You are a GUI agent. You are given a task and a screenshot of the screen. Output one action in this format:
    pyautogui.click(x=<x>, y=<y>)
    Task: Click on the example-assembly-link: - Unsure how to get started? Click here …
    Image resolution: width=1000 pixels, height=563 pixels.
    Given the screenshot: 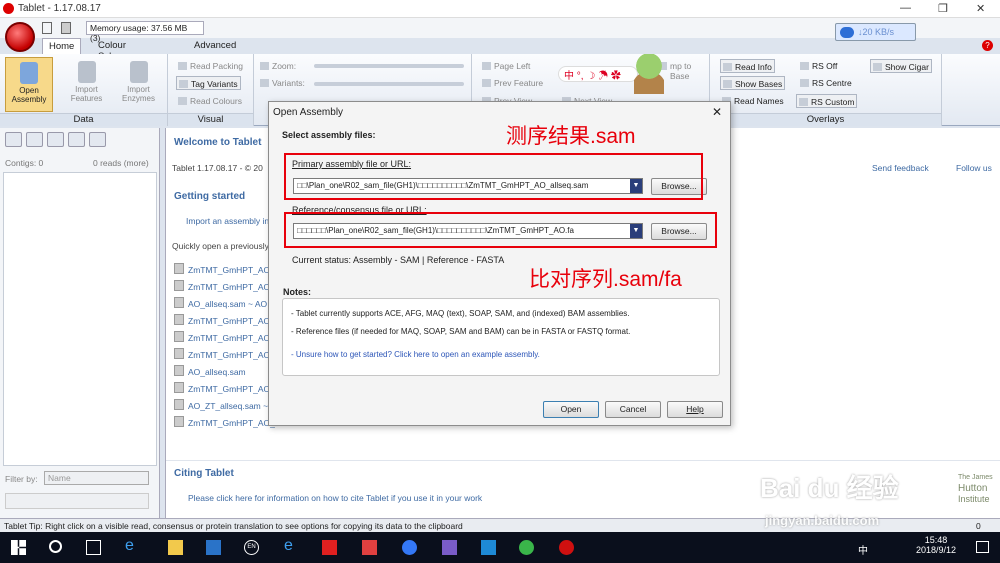 What is the action you would take?
    pyautogui.click(x=415, y=354)
    